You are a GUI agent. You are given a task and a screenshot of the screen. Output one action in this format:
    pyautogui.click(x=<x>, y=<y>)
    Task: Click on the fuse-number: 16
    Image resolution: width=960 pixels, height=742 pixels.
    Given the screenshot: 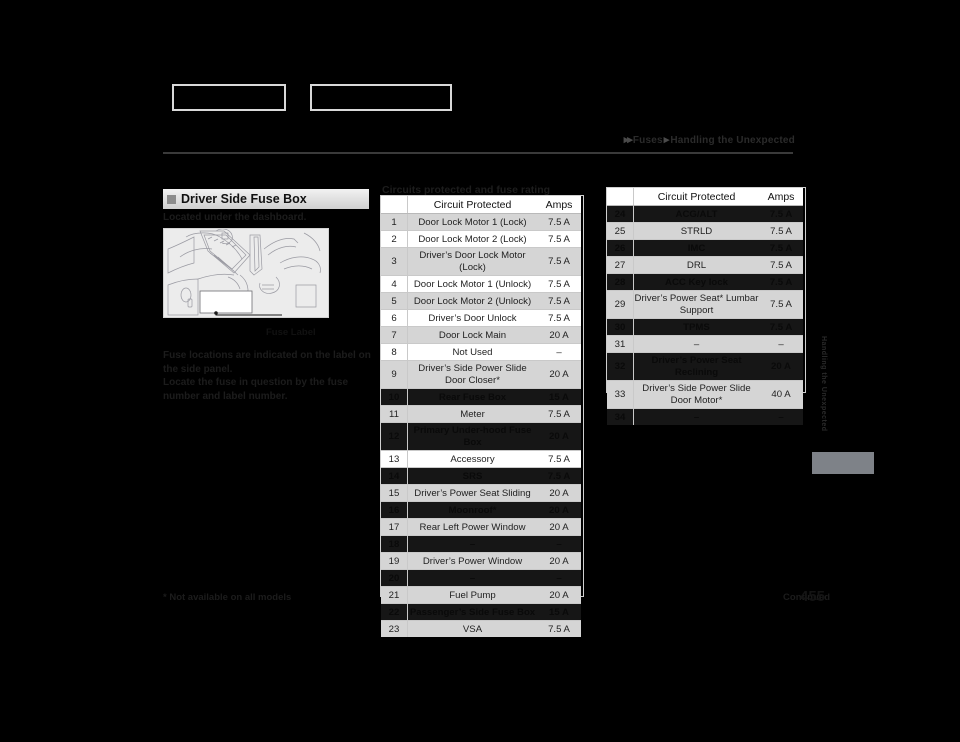 What is the action you would take?
    pyautogui.click(x=394, y=510)
    